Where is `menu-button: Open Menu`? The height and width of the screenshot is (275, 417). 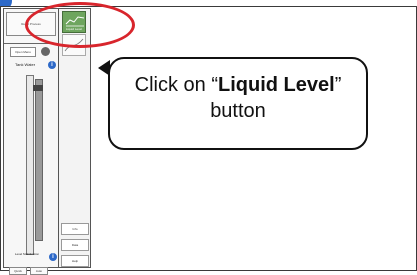
menu-button: Open Menu is located at coordinates (23, 52).